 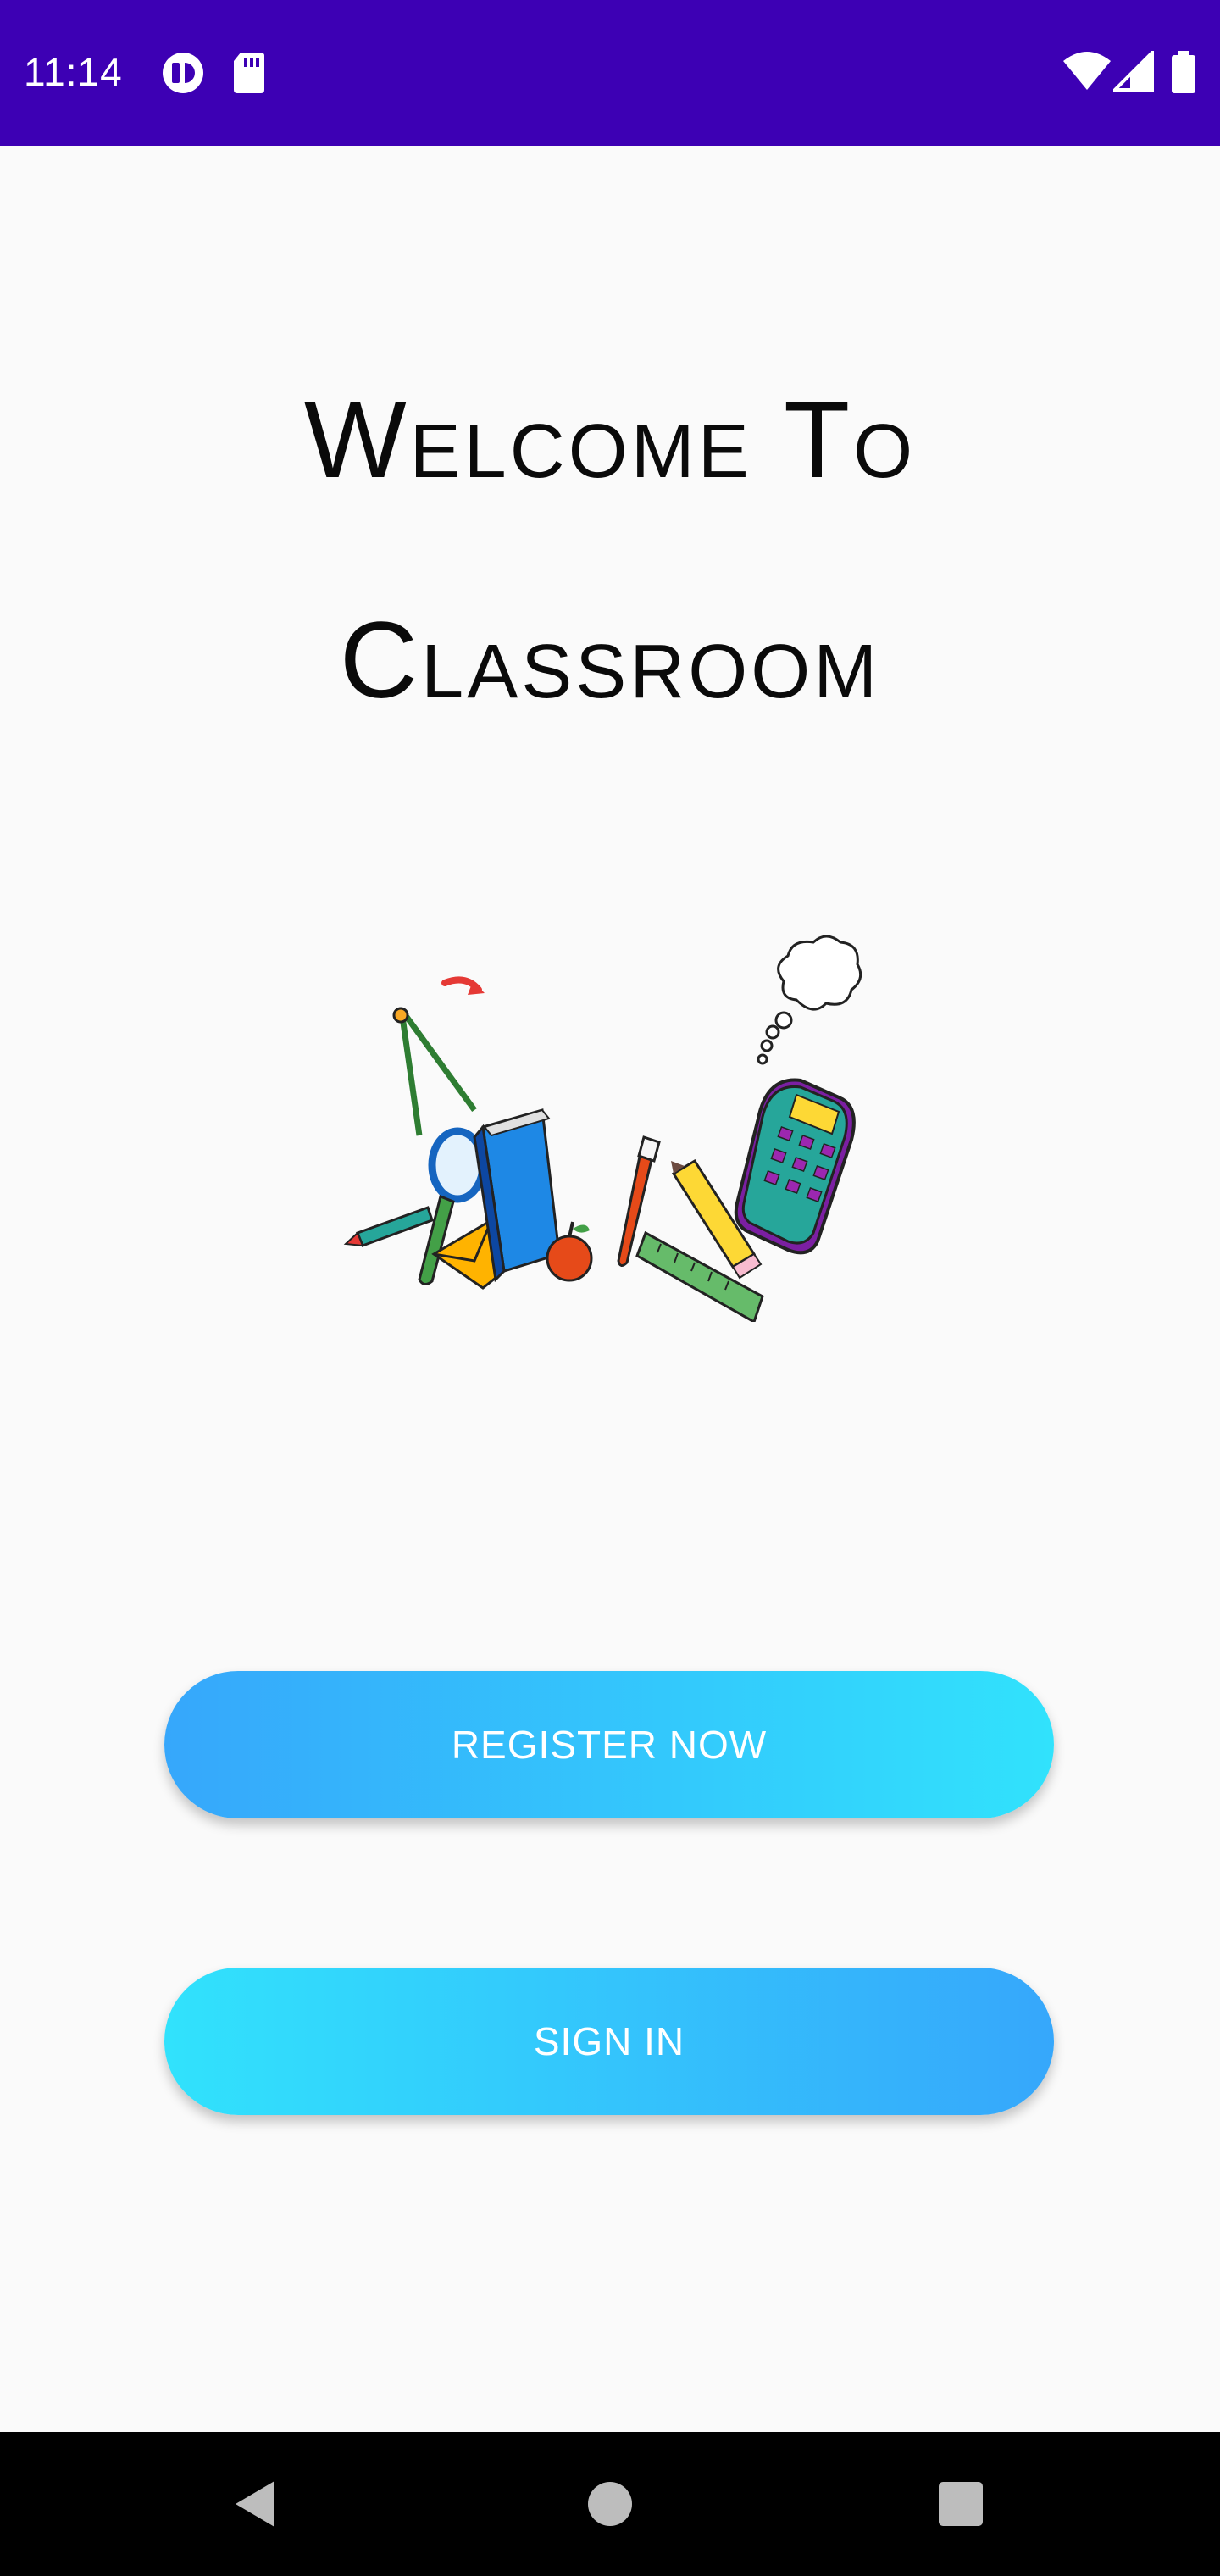 What do you see at coordinates (610, 73) in the screenshot?
I see `status-bar: 11:14` at bounding box center [610, 73].